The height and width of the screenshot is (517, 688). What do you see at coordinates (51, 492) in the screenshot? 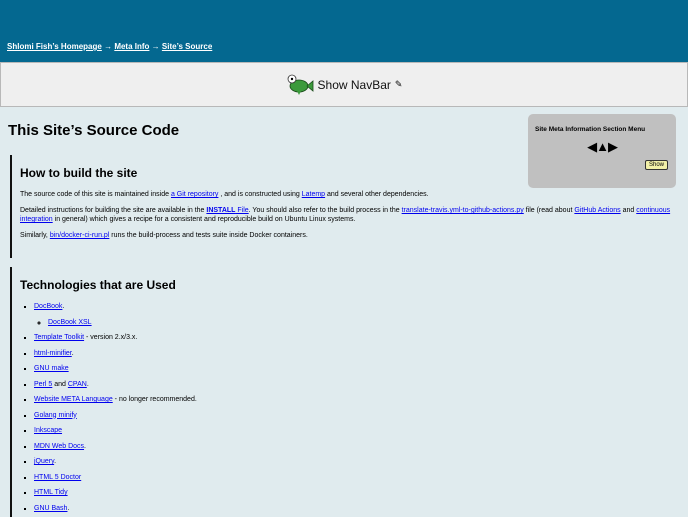
I see `technology-link: HTML Tidy` at bounding box center [51, 492].